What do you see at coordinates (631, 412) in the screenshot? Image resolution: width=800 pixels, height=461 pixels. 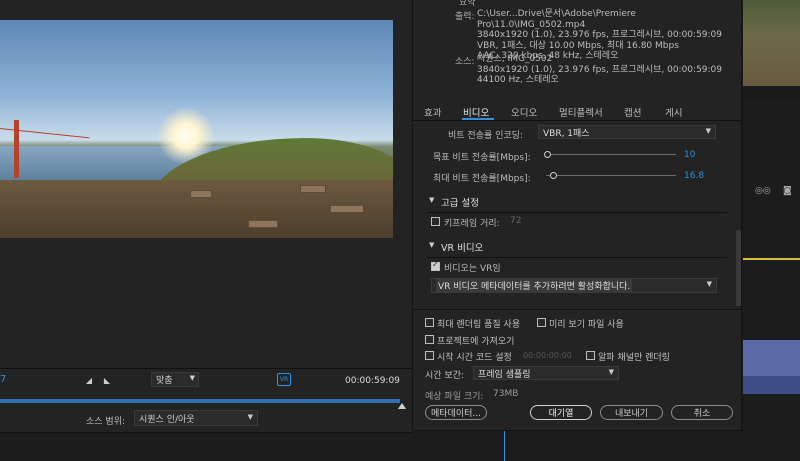 I see `export-button: 내보내기` at bounding box center [631, 412].